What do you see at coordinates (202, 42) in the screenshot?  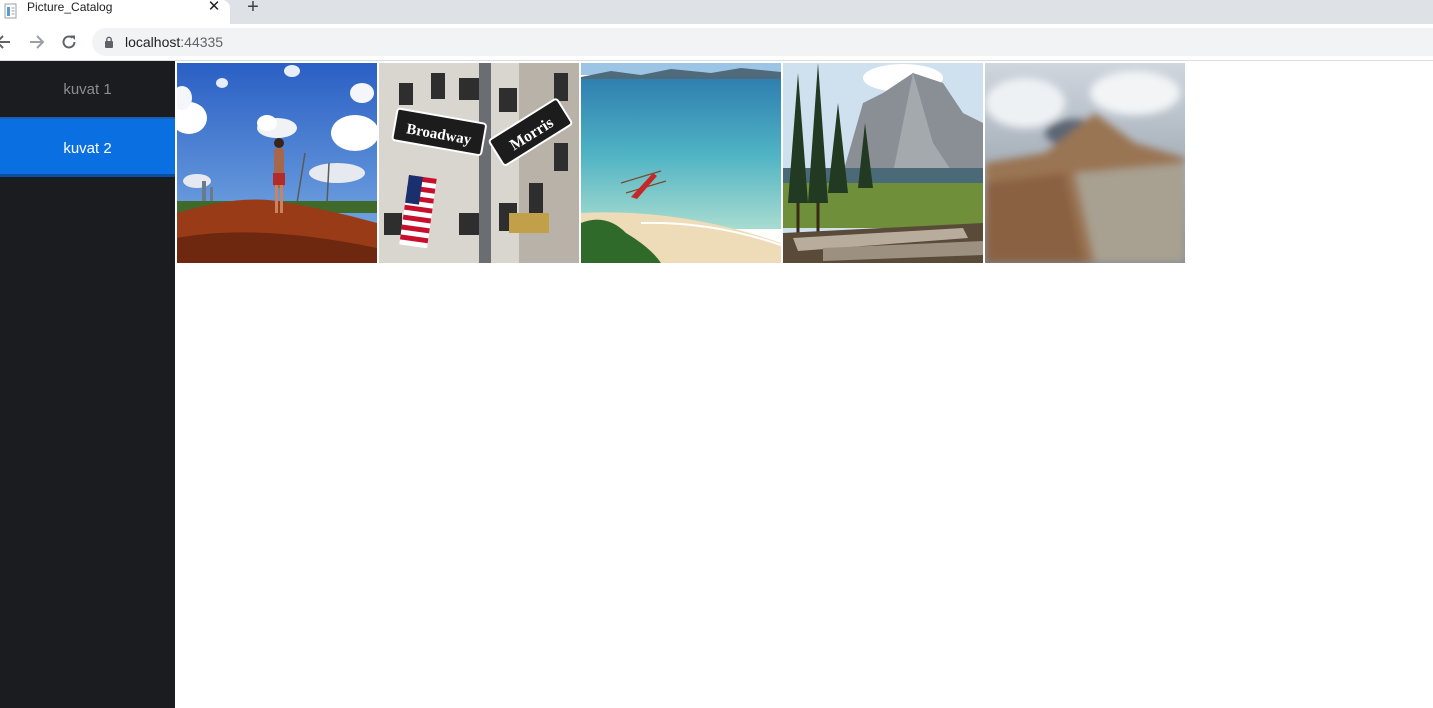 I see `url-port: :44335` at bounding box center [202, 42].